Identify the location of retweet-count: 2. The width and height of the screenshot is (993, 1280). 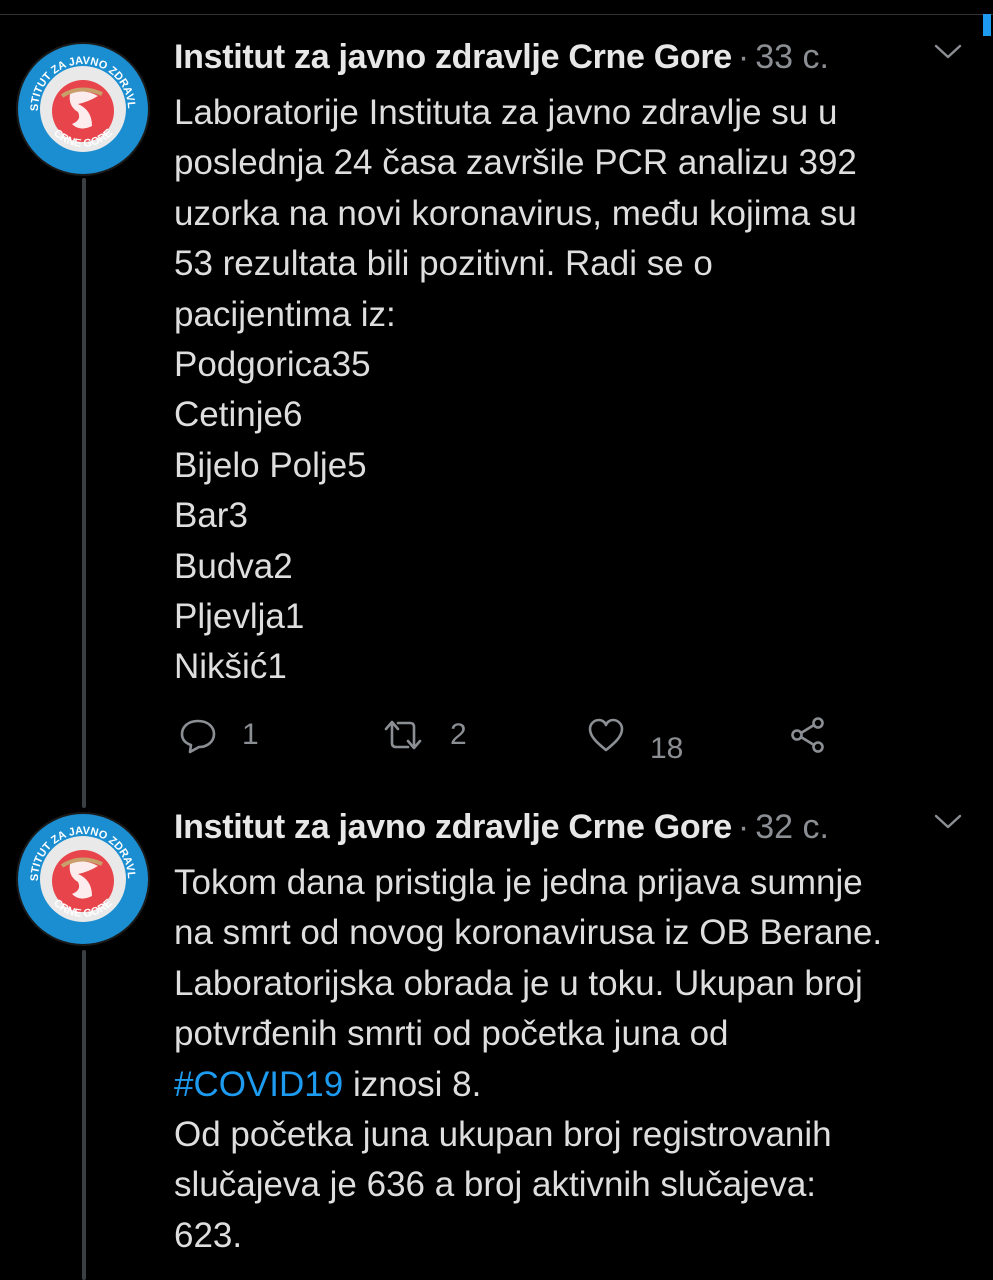
(458, 734).